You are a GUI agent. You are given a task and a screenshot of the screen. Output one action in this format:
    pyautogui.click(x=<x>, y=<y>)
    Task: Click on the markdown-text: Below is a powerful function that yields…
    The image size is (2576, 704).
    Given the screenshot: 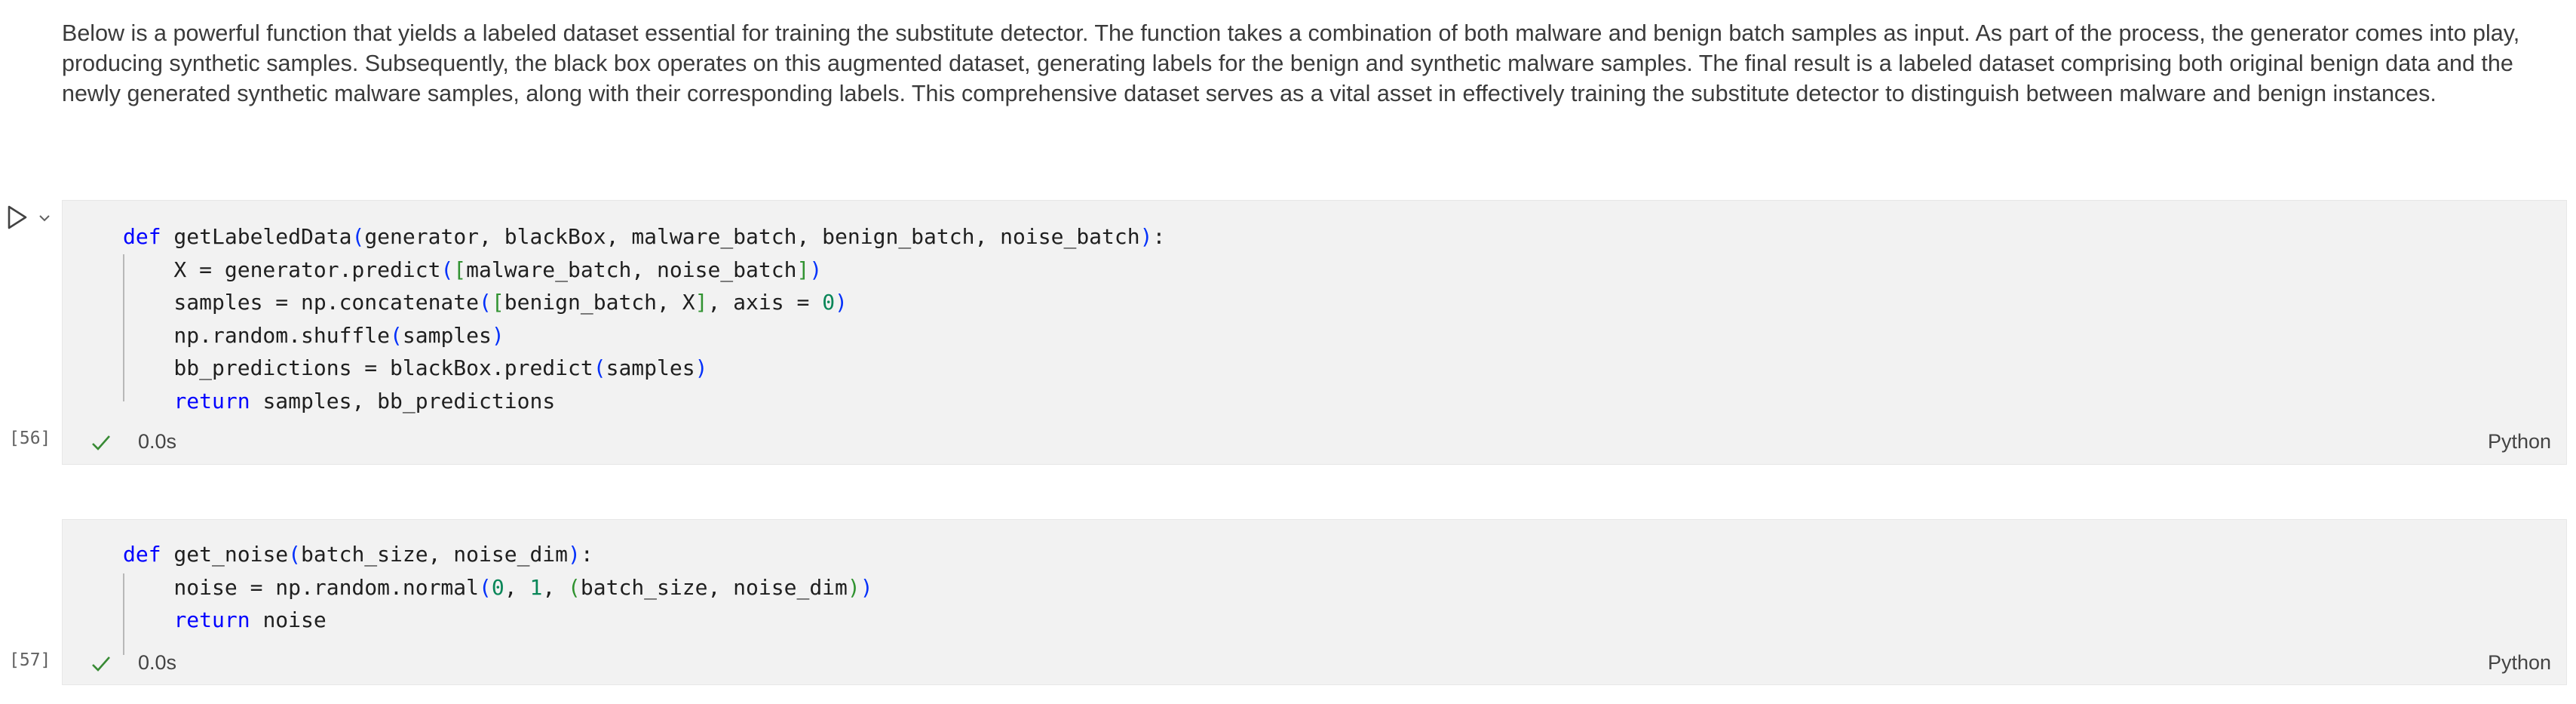 What is the action you would take?
    pyautogui.click(x=1291, y=63)
    